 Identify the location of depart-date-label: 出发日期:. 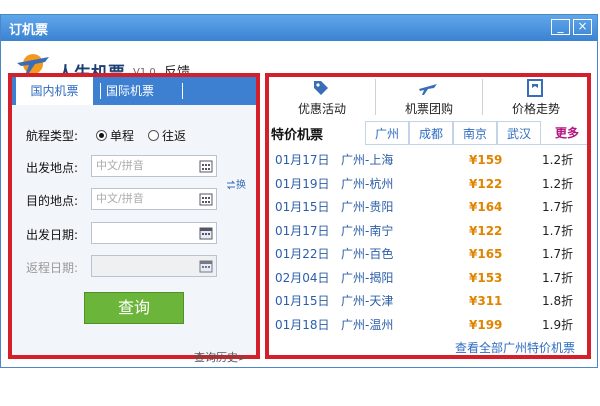
(52, 235).